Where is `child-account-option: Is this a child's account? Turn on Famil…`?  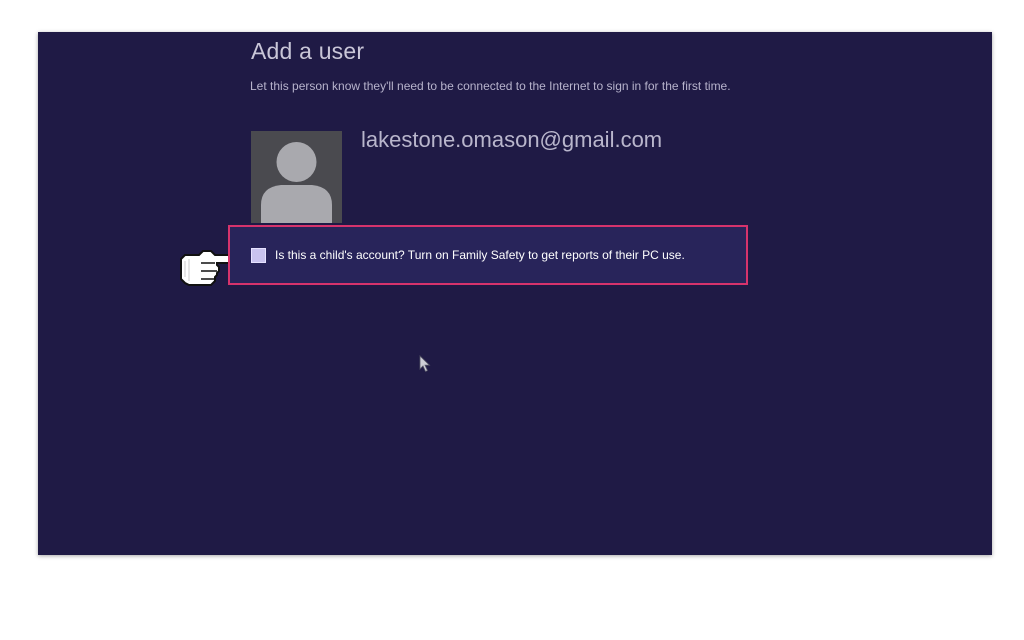 child-account-option: Is this a child's account? Turn on Famil… is located at coordinates (488, 255).